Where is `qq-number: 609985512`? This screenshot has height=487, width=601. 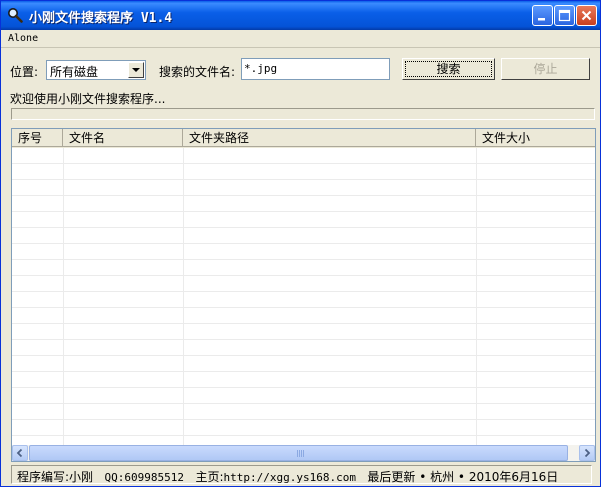 qq-number: 609985512 is located at coordinates (154, 477).